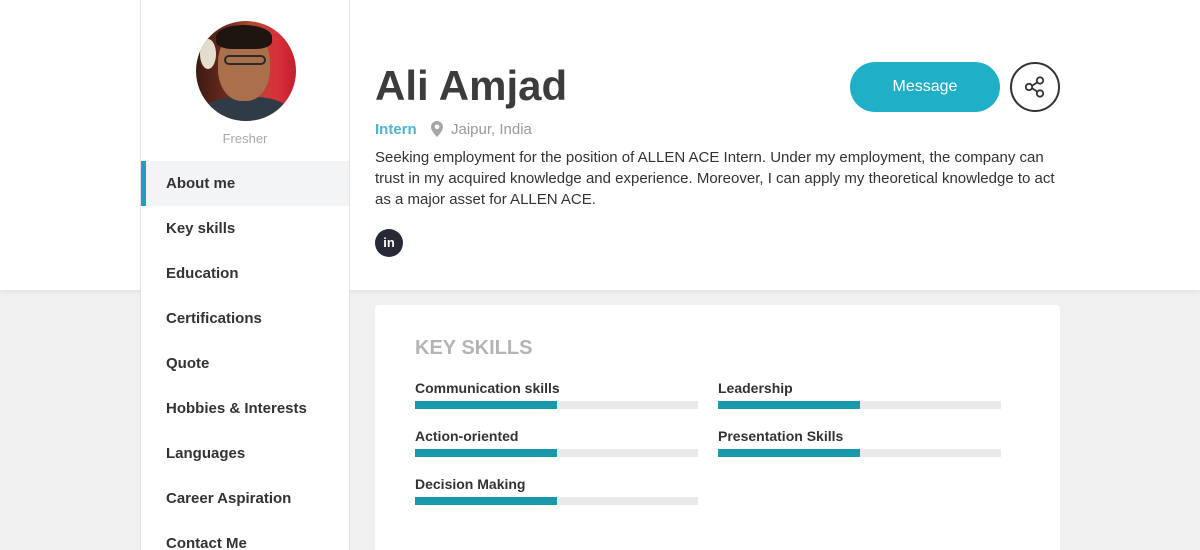 The height and width of the screenshot is (550, 1200). What do you see at coordinates (245, 228) in the screenshot?
I see `nav-item-key-skills: Key skills` at bounding box center [245, 228].